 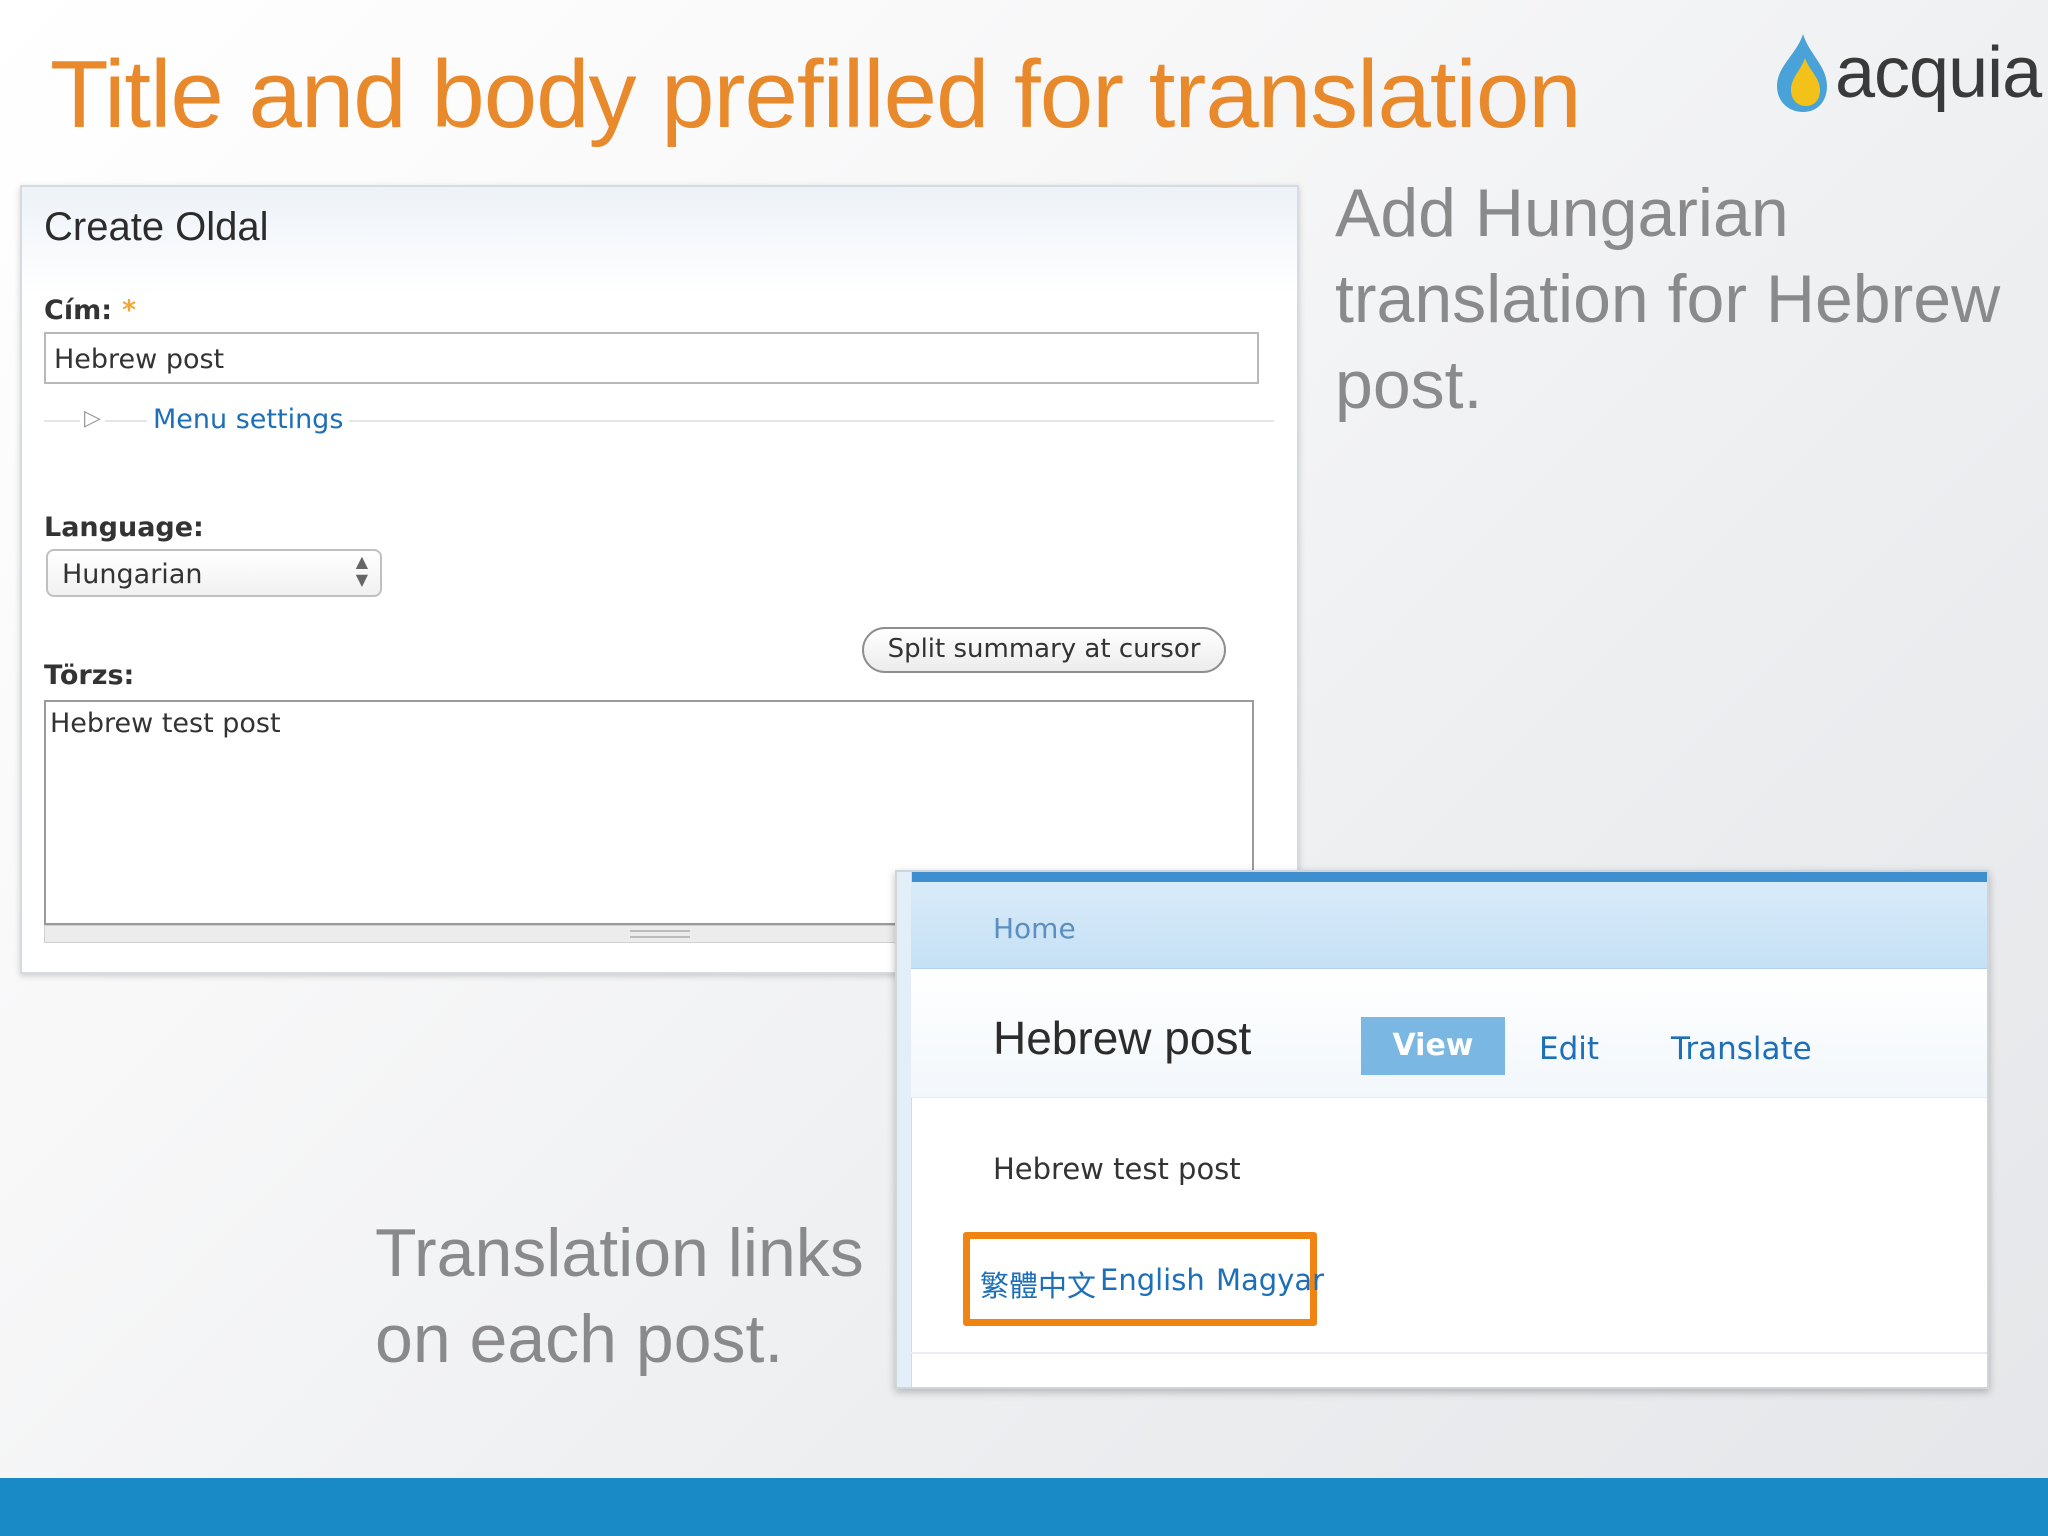 What do you see at coordinates (651, 358) in the screenshot?
I see `title-input: Hebrew post` at bounding box center [651, 358].